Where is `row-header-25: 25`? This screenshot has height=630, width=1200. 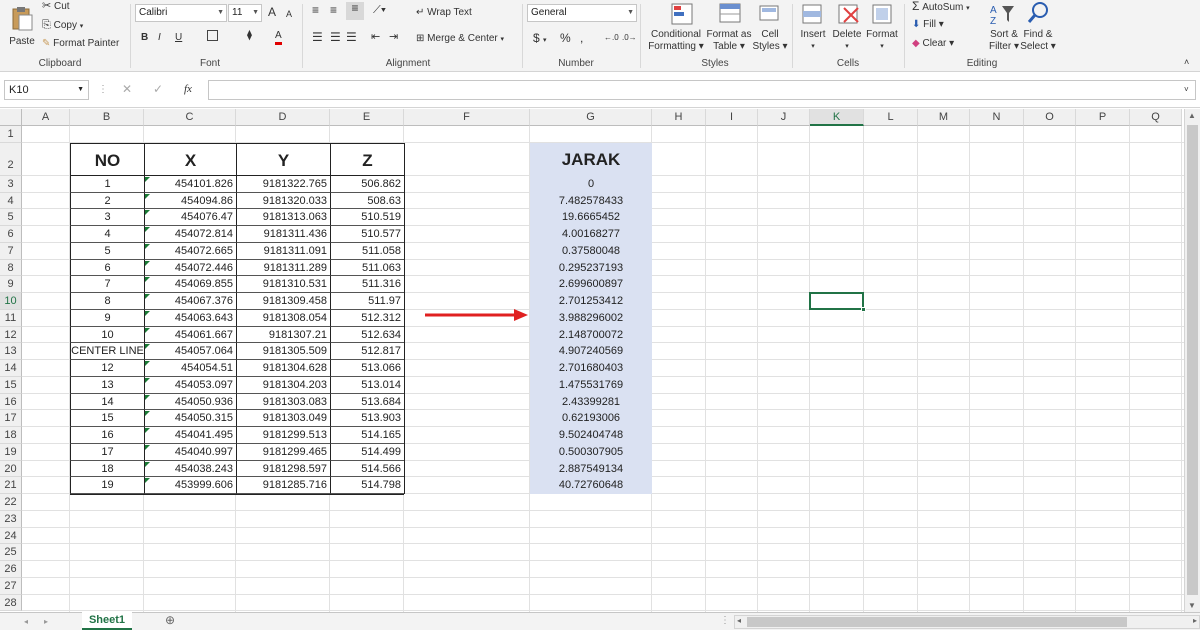
row-header-25: 25 is located at coordinates (11, 552).